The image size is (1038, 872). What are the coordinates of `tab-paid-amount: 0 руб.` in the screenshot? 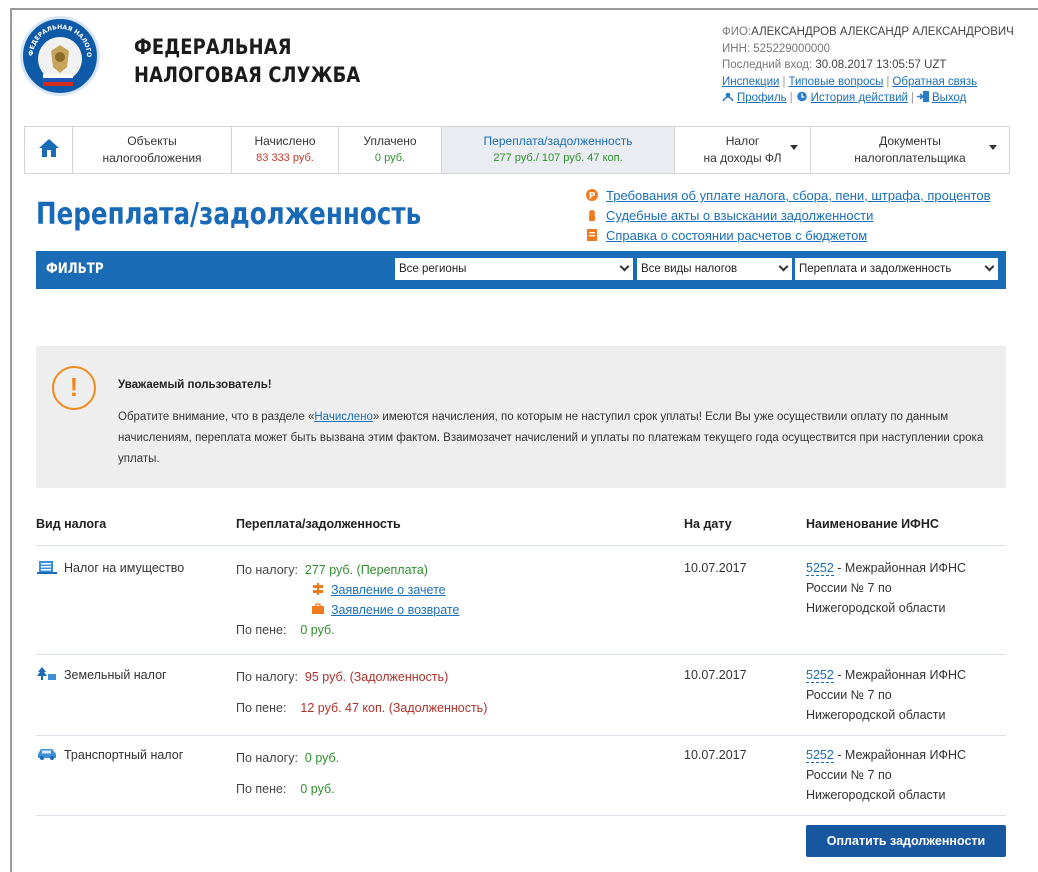 It's located at (390, 158).